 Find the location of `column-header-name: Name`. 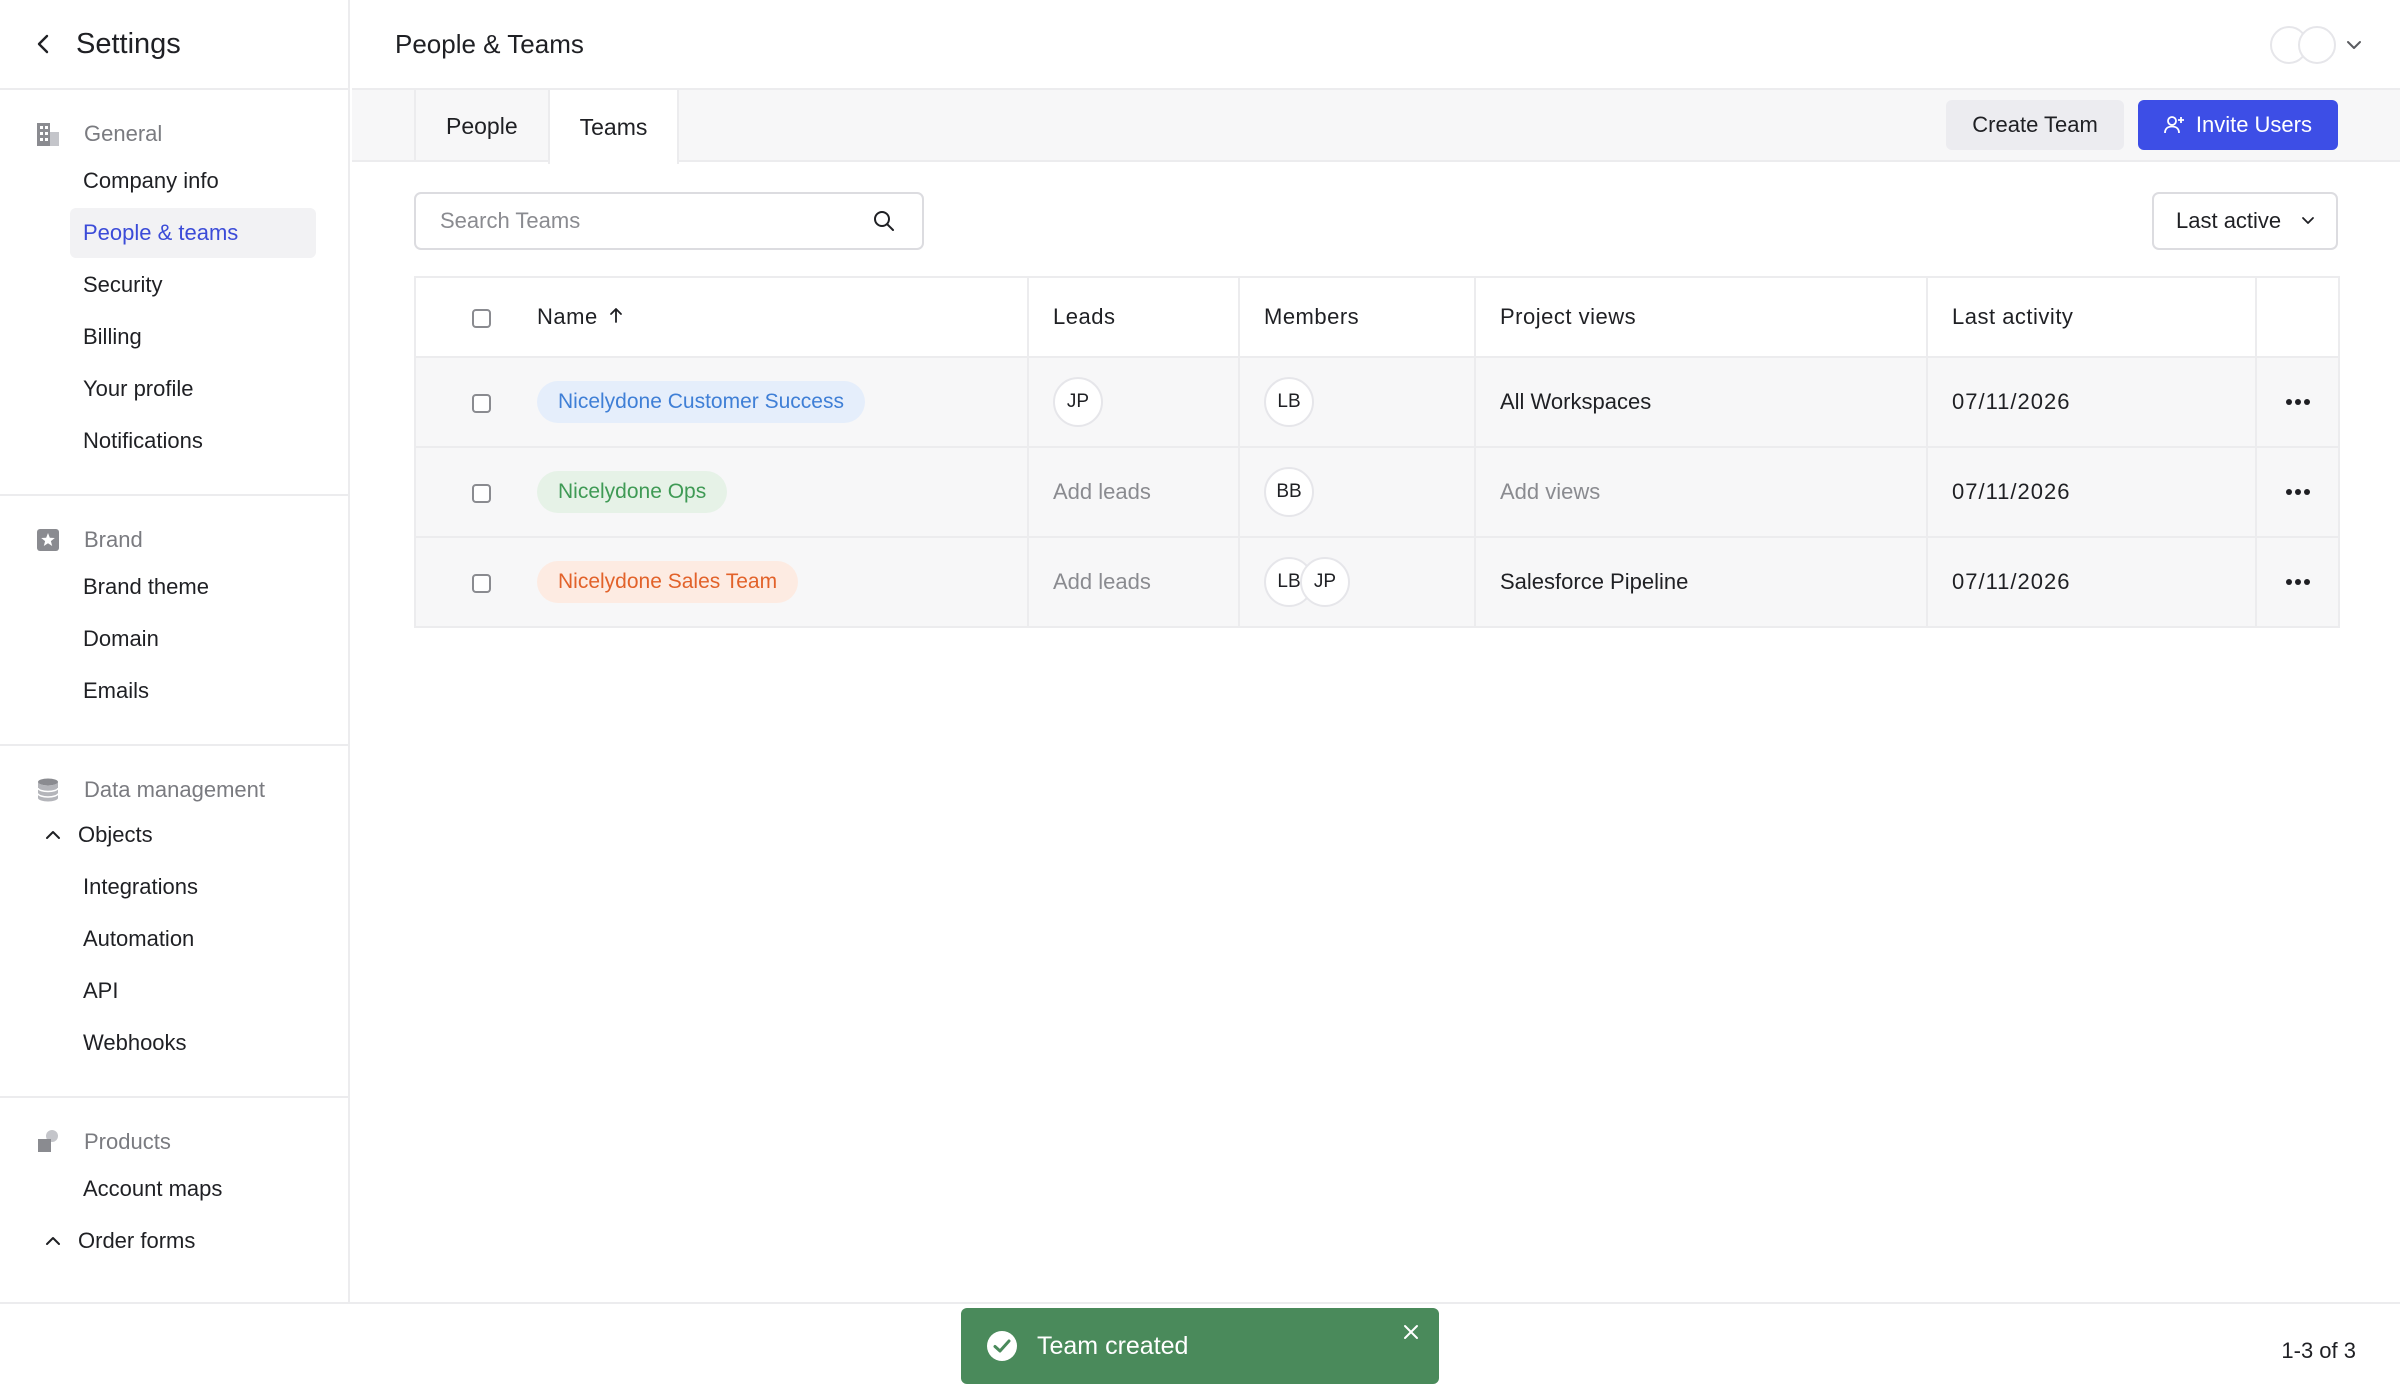

column-header-name: Name is located at coordinates (778, 317).